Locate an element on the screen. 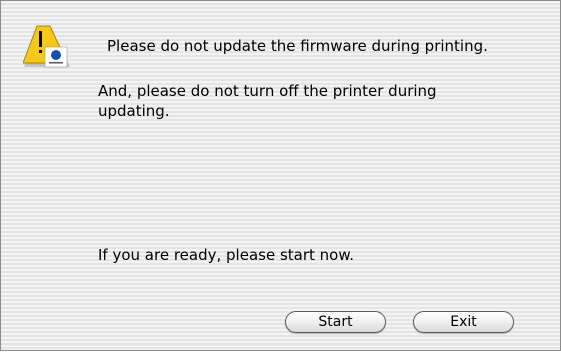 The height and width of the screenshot is (352, 561). ready-prompt: If you are ready, please start now. is located at coordinates (226, 255).